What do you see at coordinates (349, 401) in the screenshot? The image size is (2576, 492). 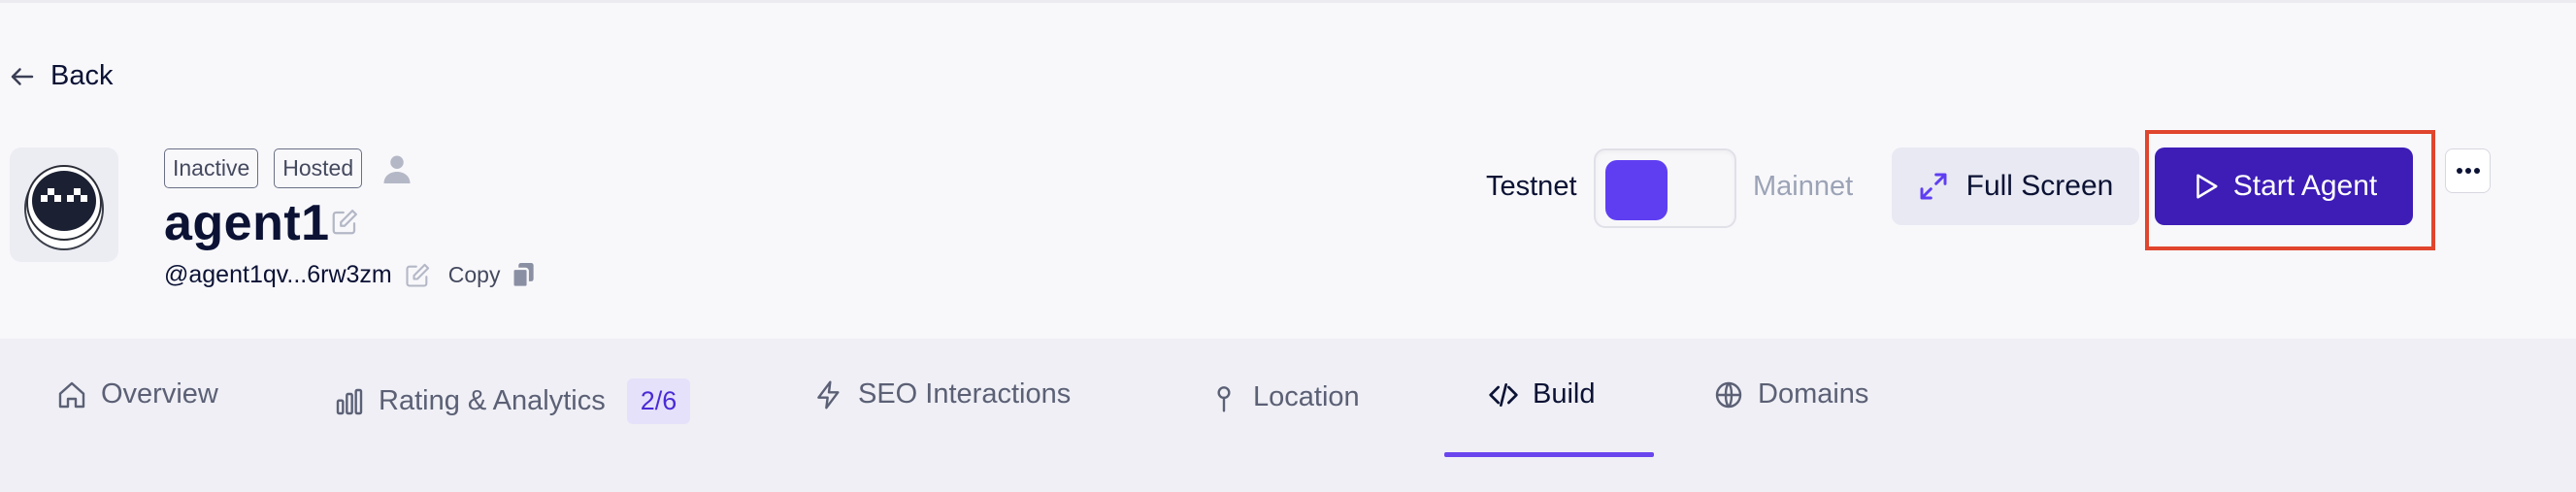 I see `bar-chart-icon` at bounding box center [349, 401].